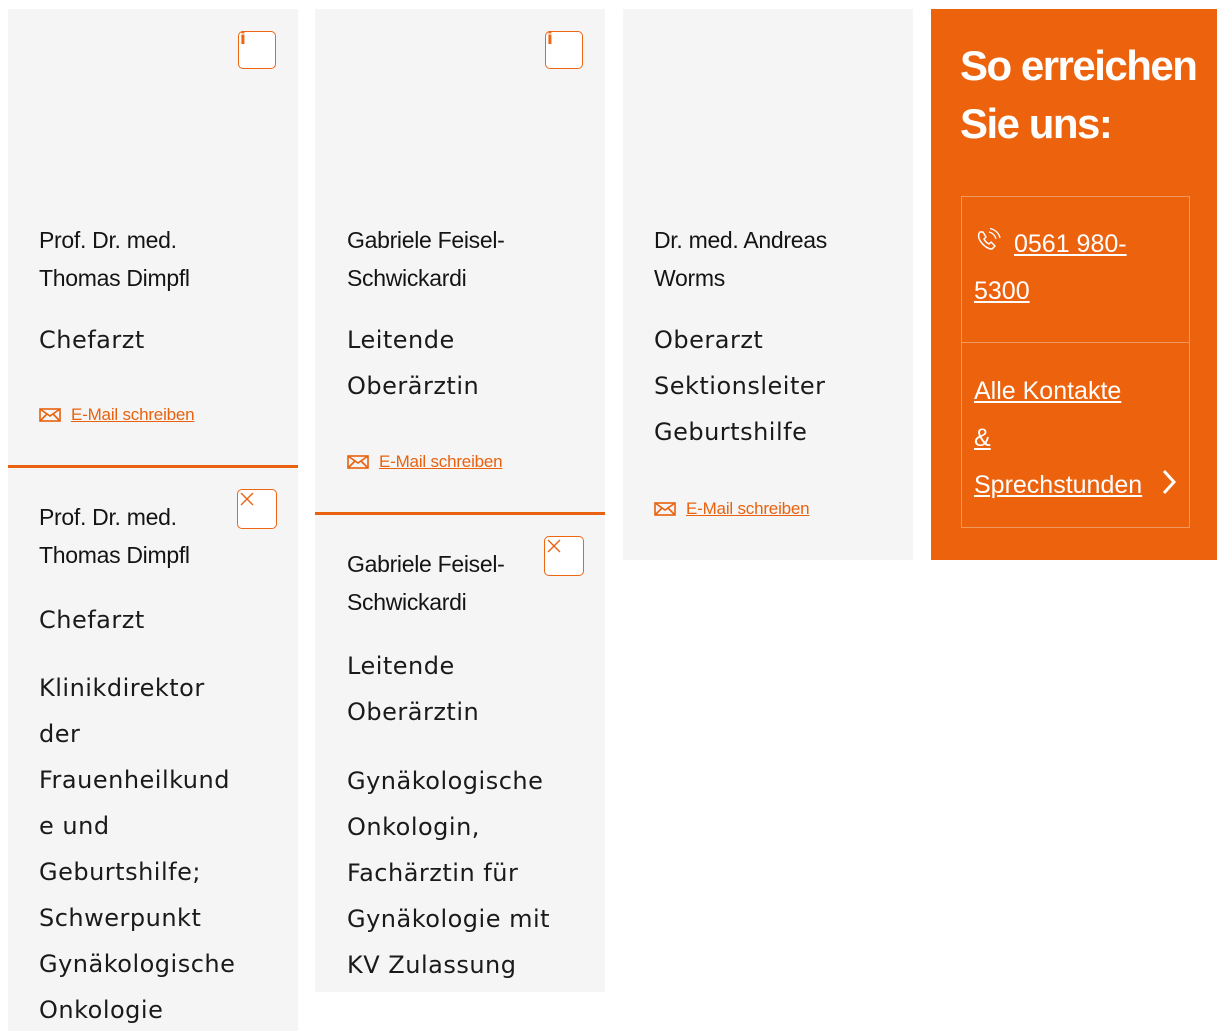 This screenshot has height=1033, width=1217. What do you see at coordinates (120, 918) in the screenshot?
I see `description-line: Schwerpunkt` at bounding box center [120, 918].